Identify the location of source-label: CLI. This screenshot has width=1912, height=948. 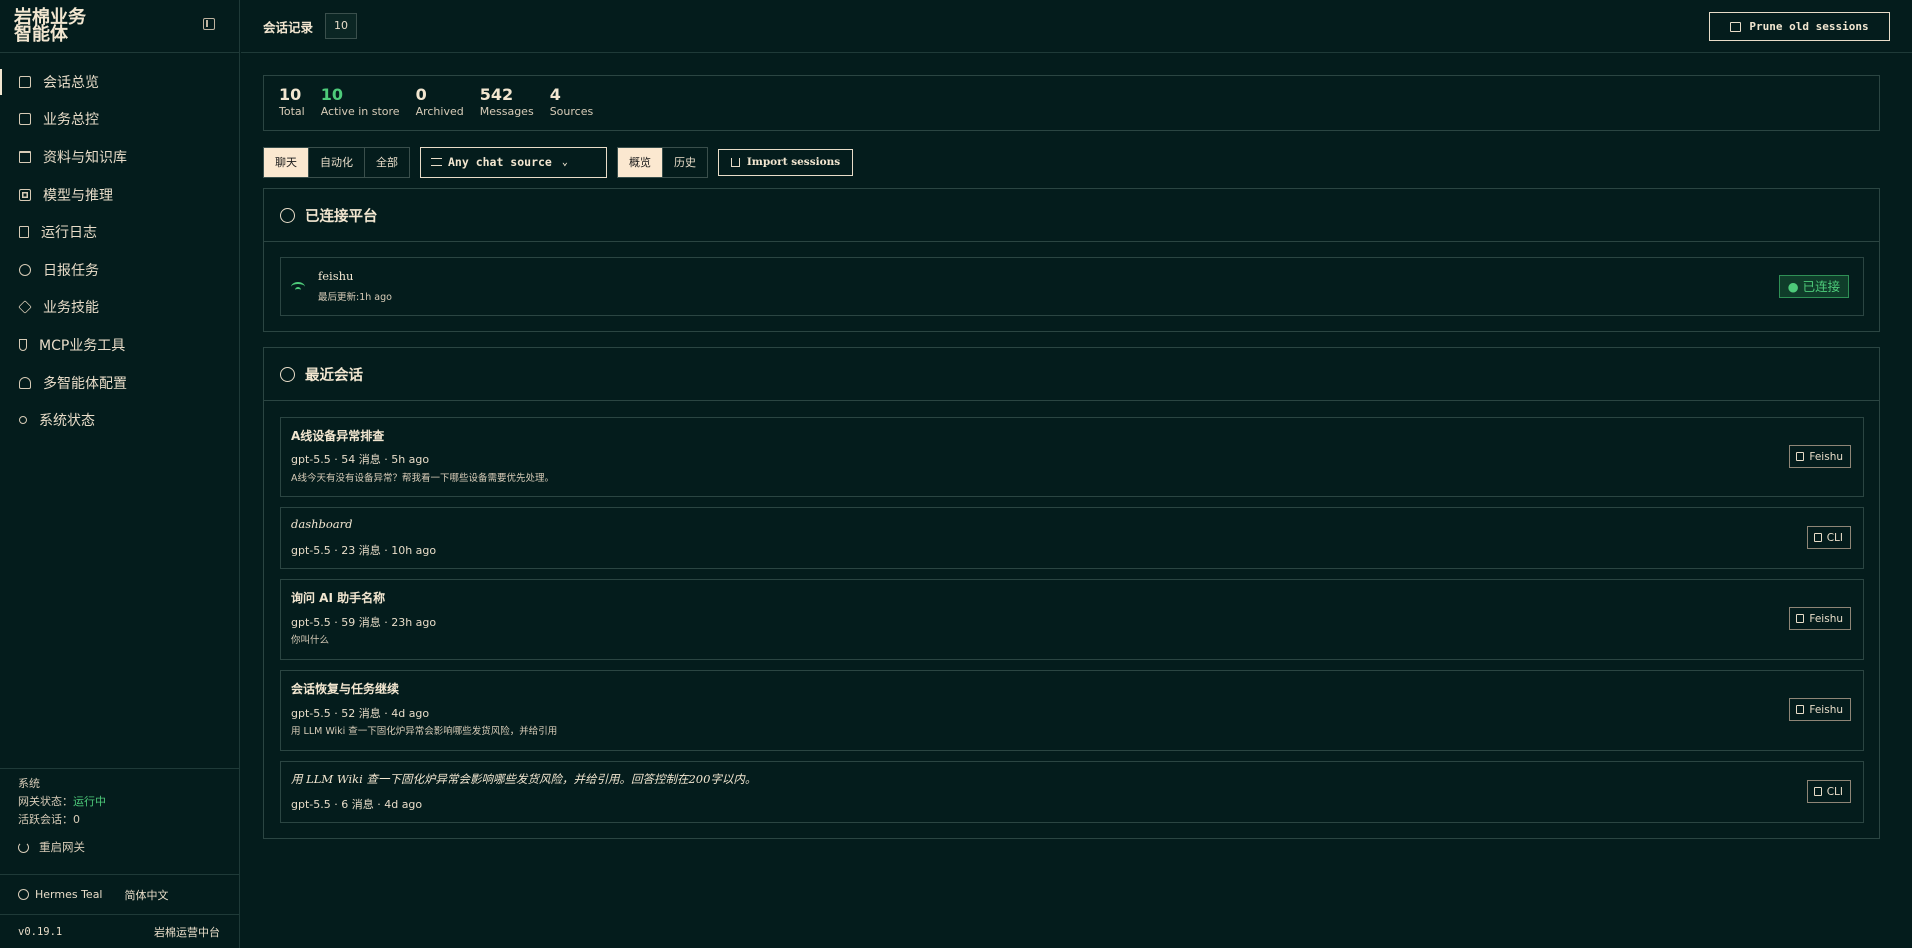
(1834, 537).